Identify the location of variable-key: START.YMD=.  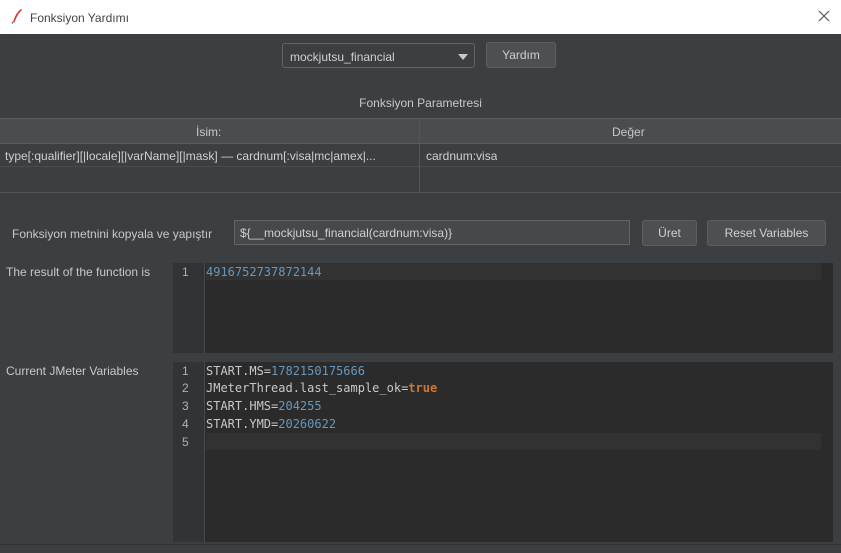
(242, 424).